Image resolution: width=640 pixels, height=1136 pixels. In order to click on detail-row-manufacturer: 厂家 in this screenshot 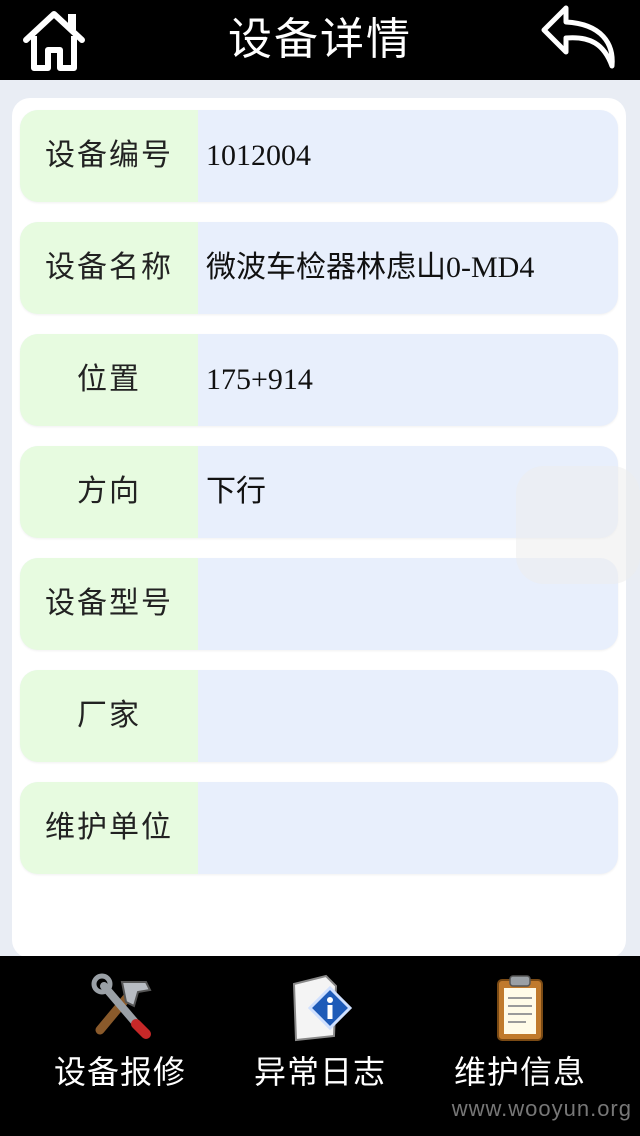, I will do `click(319, 716)`.